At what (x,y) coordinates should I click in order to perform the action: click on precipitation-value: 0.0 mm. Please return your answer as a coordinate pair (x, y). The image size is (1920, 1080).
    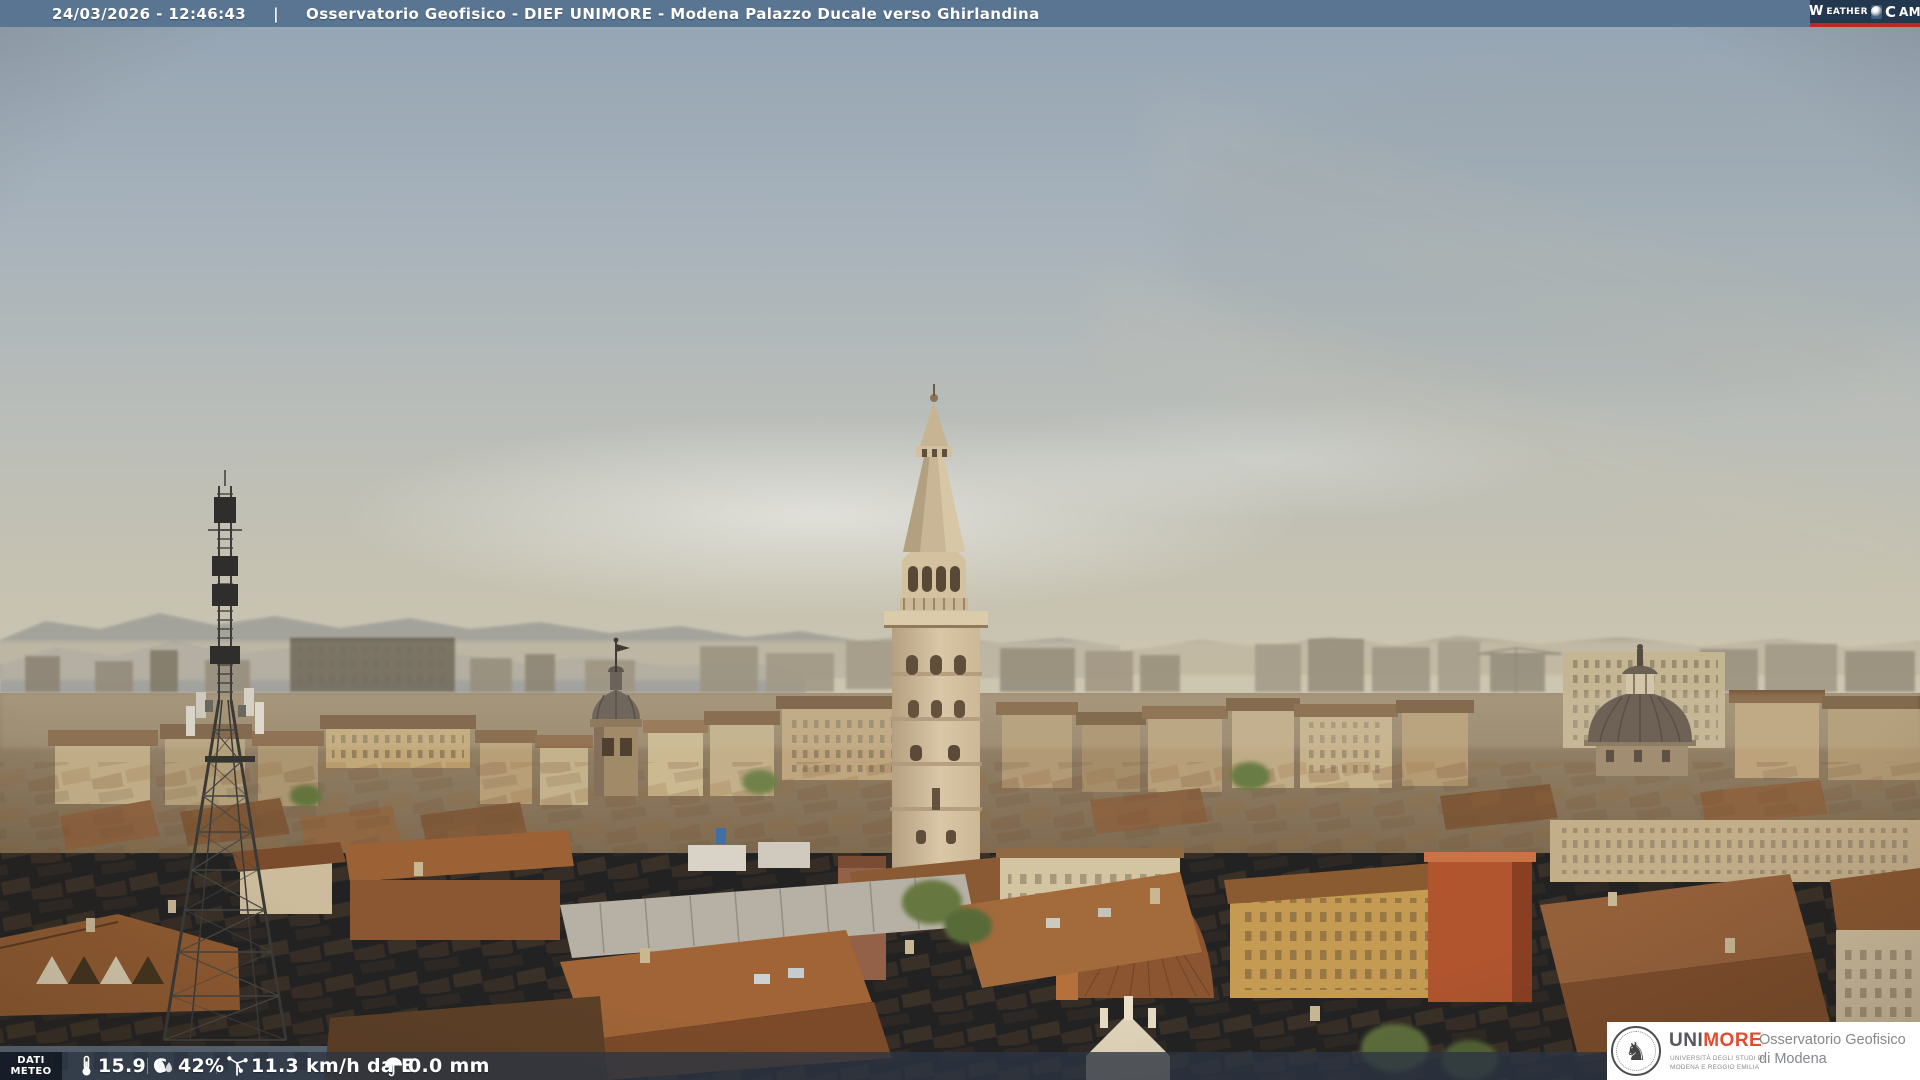
    Looking at the image, I should click on (449, 1066).